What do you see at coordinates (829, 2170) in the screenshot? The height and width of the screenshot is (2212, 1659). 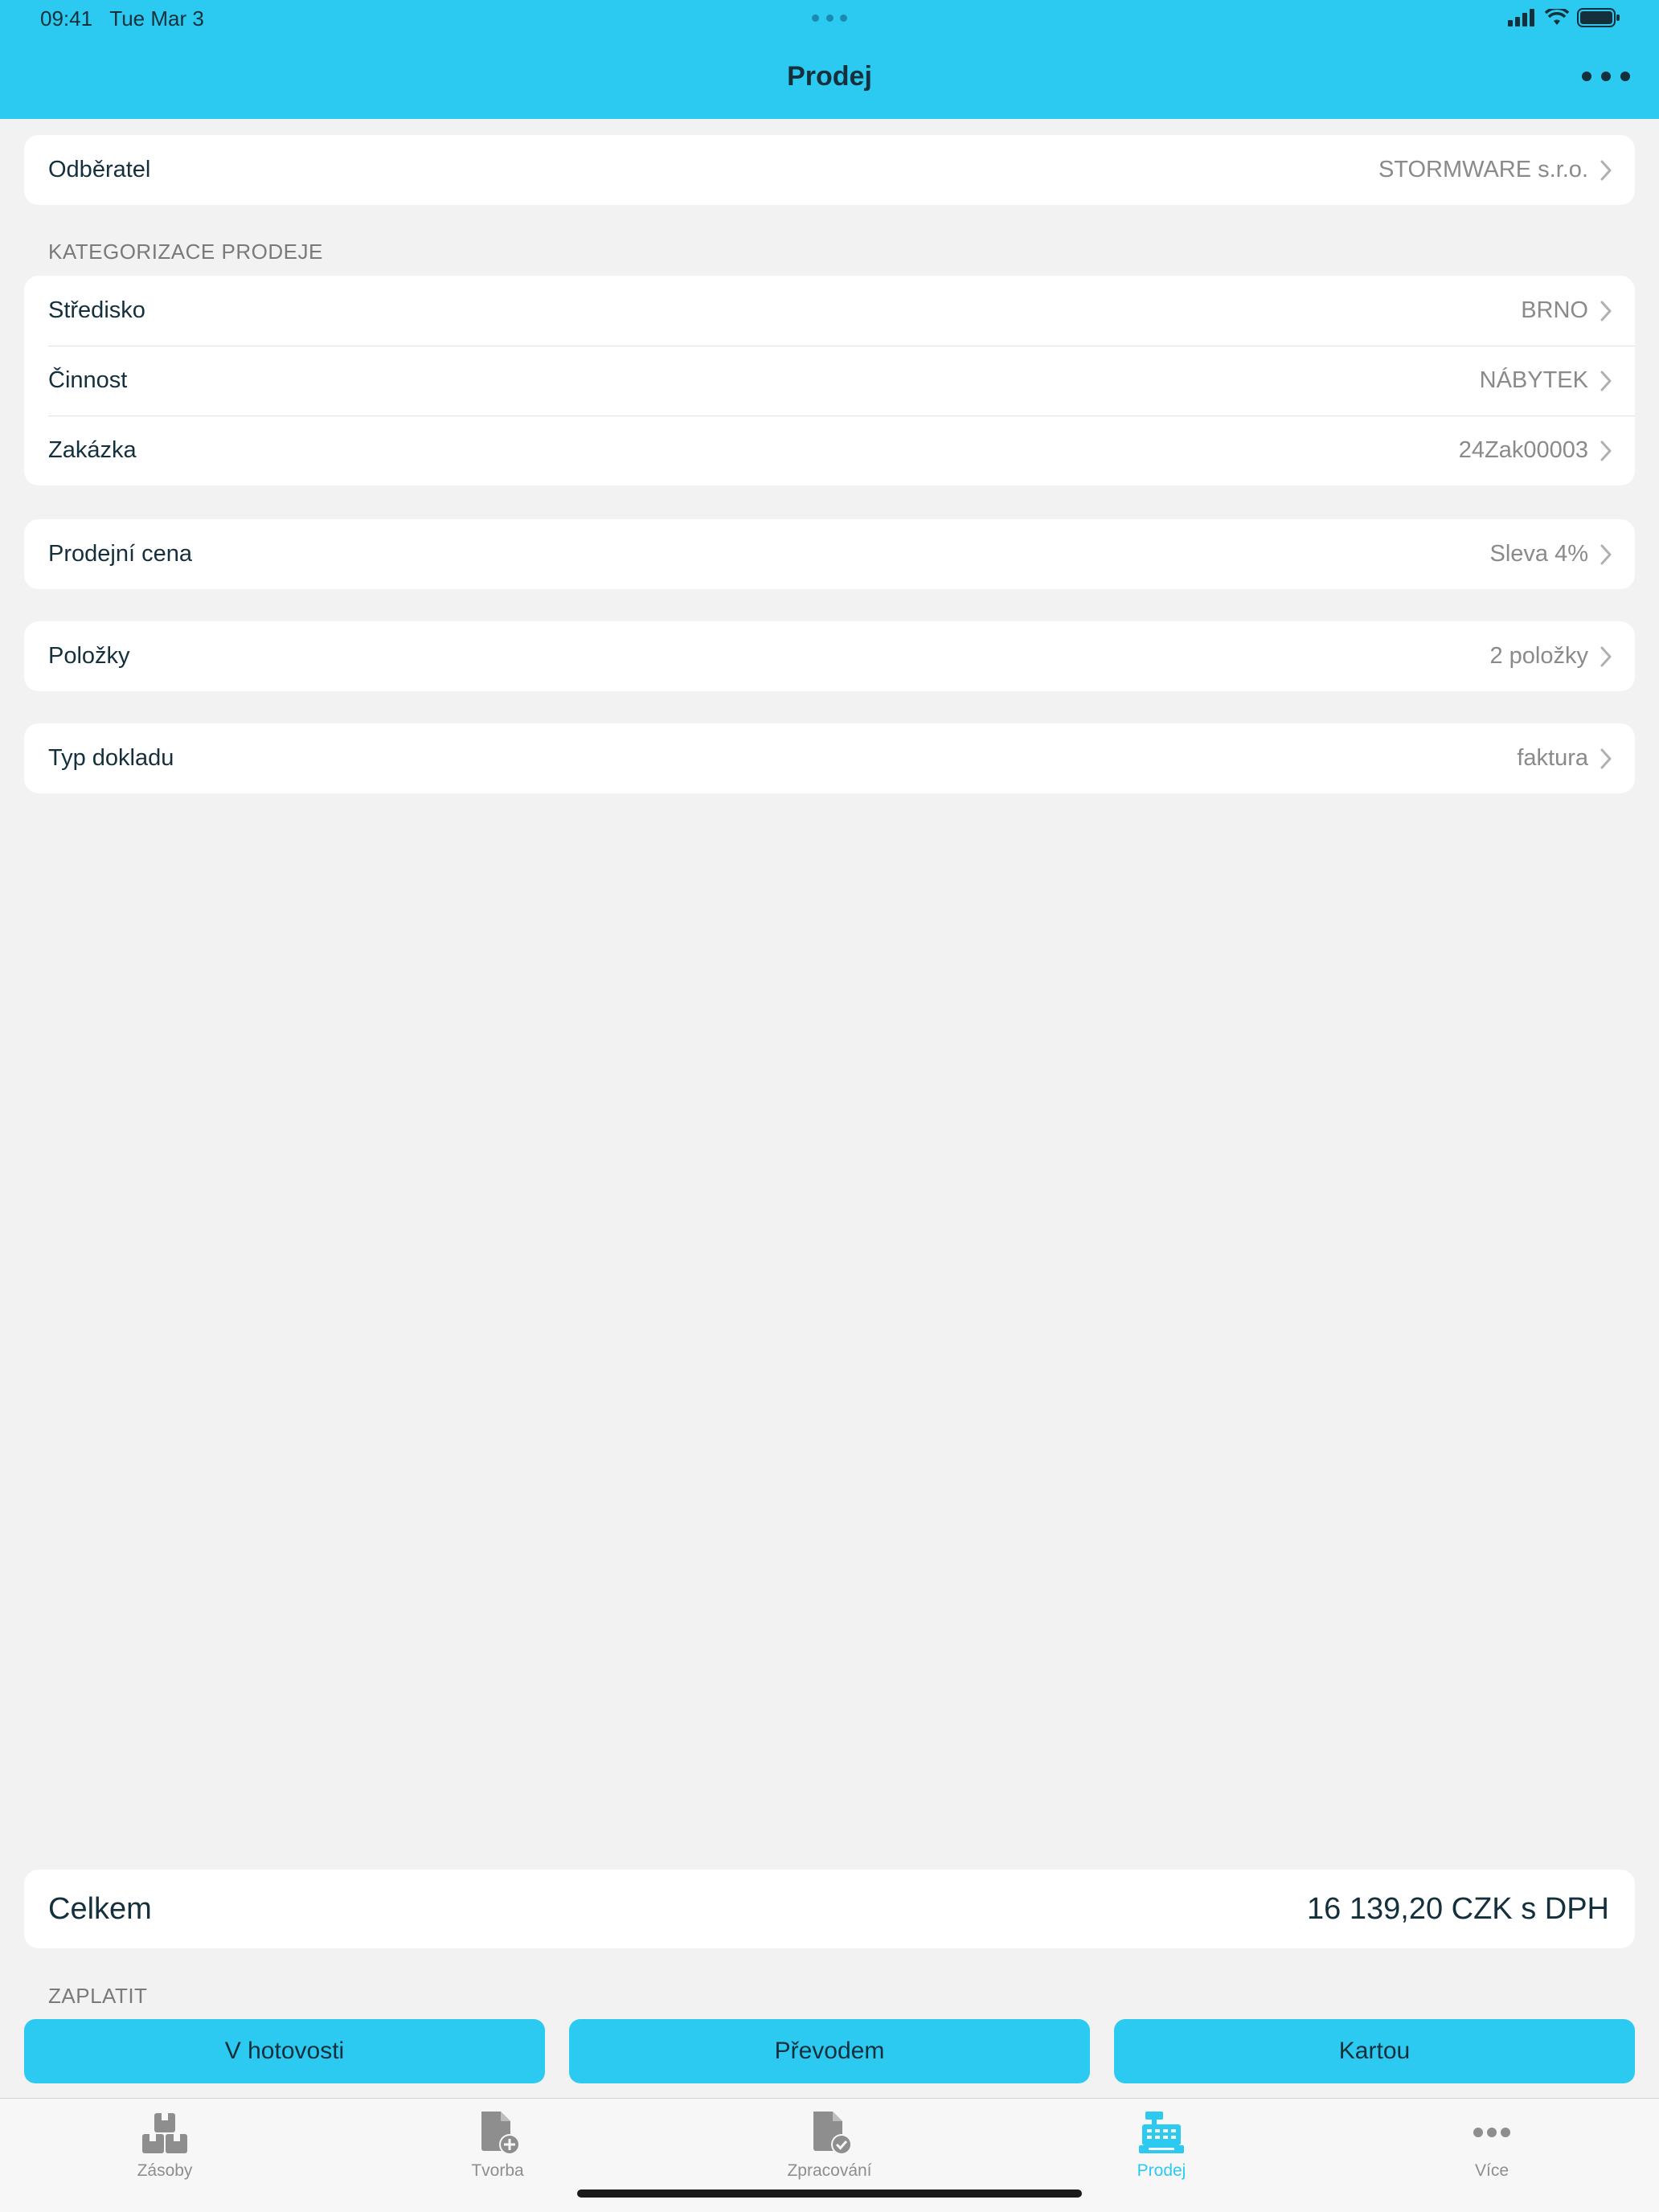 I see `tab-label: Zpracování` at bounding box center [829, 2170].